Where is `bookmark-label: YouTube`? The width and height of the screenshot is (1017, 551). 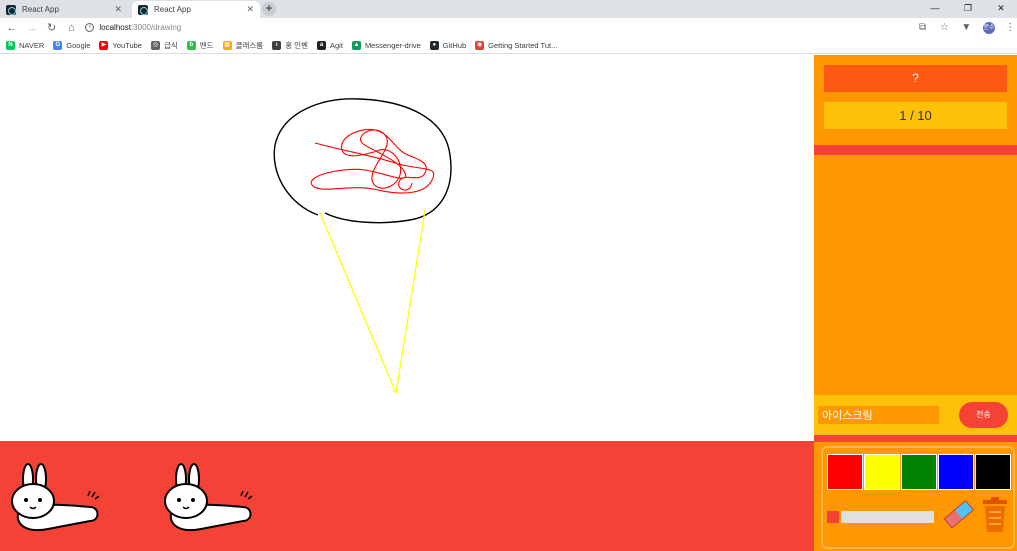
bookmark-label: YouTube is located at coordinates (127, 45).